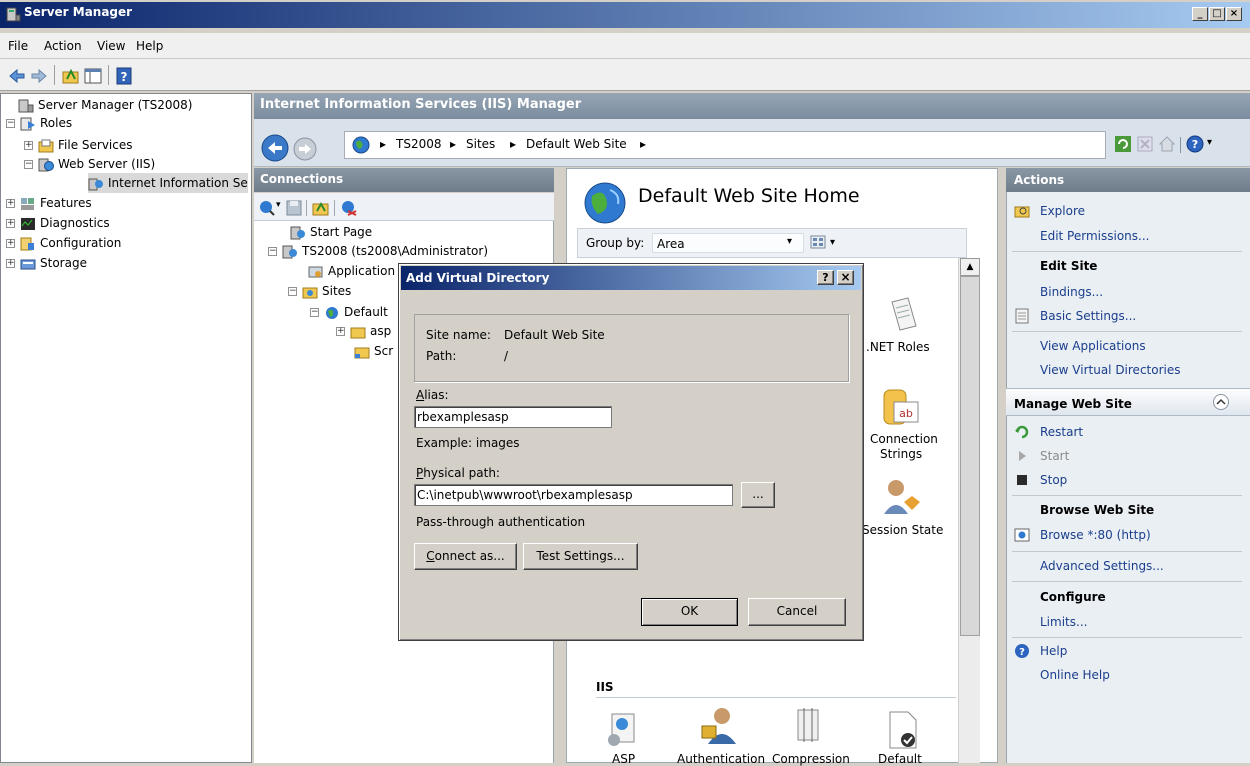 The width and height of the screenshot is (1250, 766). Describe the element at coordinates (900, 759) in the screenshot. I see `feature-default: Default` at that location.